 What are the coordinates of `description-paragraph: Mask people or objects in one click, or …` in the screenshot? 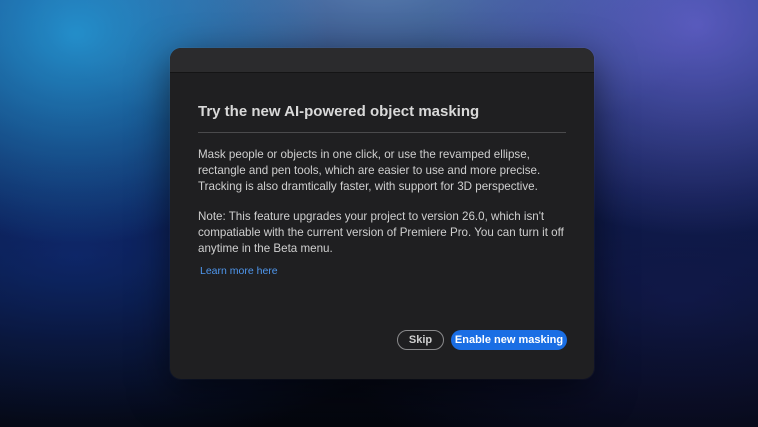 It's located at (369, 170).